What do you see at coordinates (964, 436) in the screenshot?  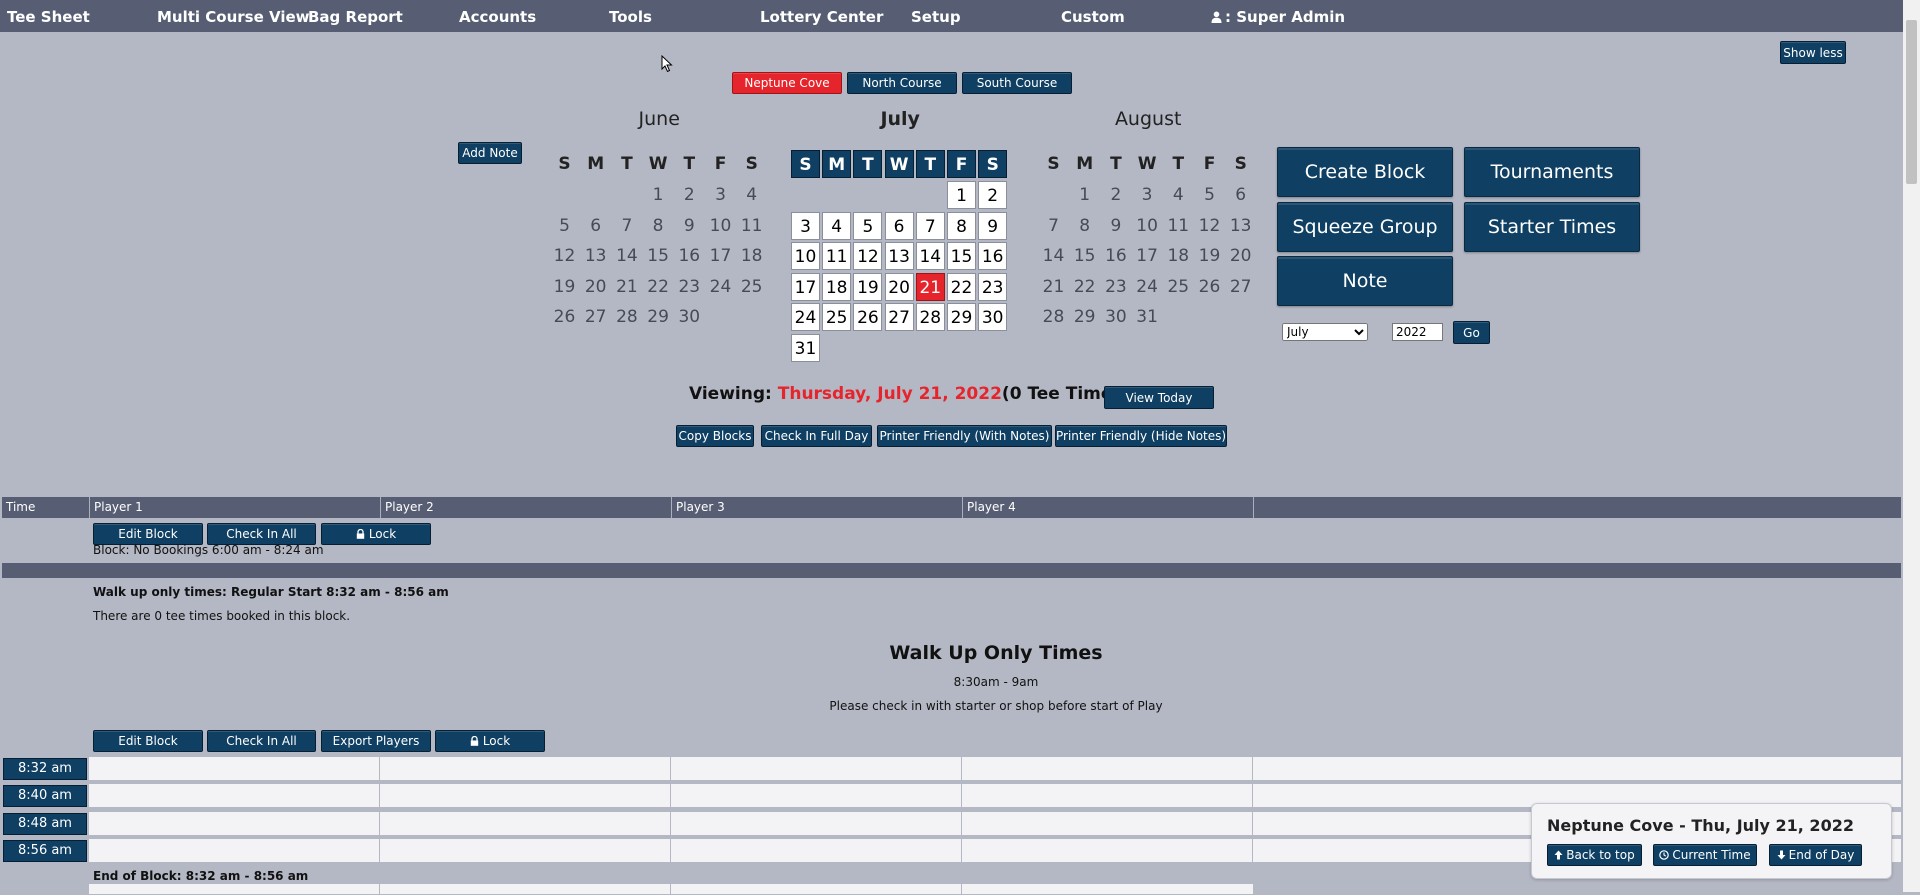 I see `printer-friendly-with-notes-button: Printer Friendly (With Notes)` at bounding box center [964, 436].